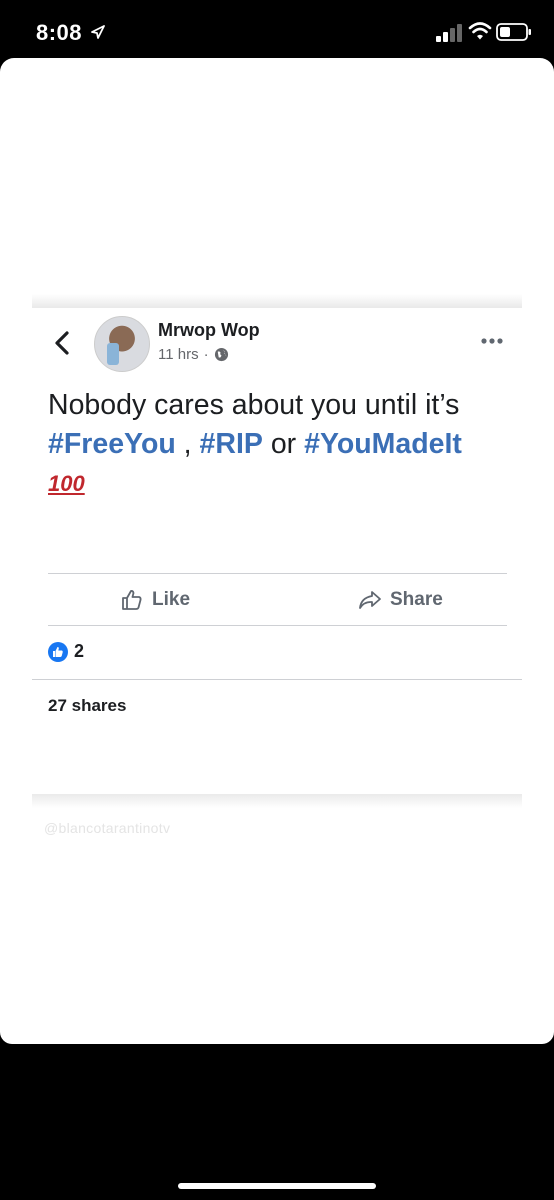  I want to click on status-time: 8:08, so click(59, 32).